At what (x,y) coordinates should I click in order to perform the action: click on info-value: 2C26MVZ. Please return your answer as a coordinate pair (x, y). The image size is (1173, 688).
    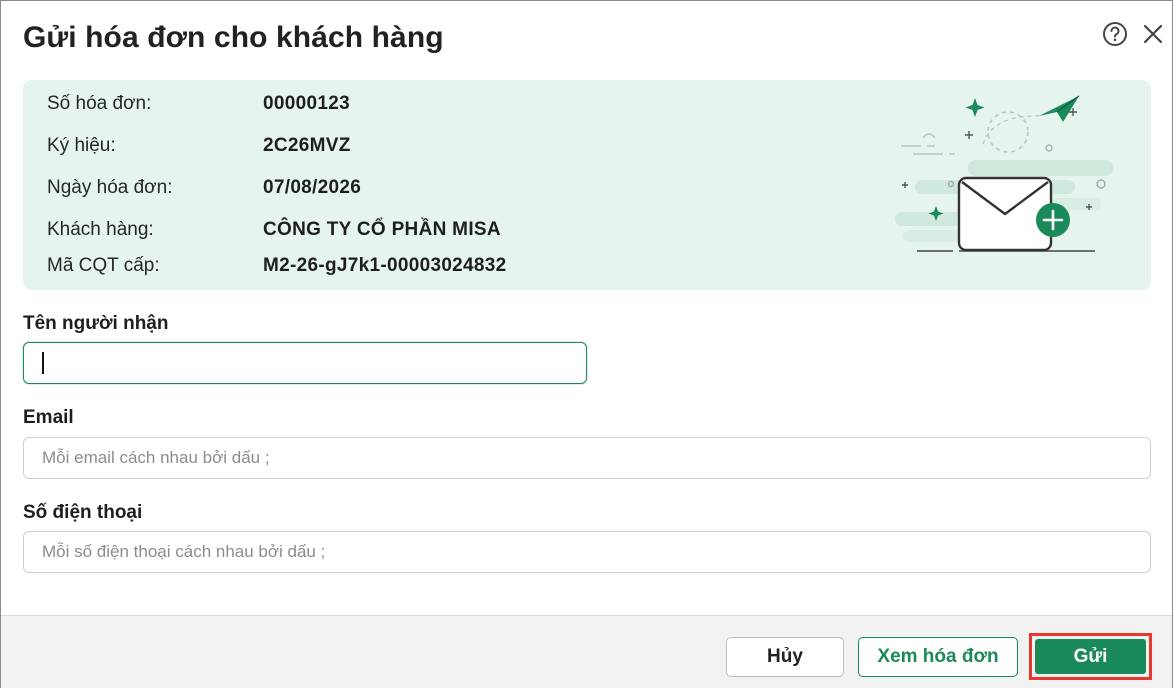
    Looking at the image, I should click on (307, 145).